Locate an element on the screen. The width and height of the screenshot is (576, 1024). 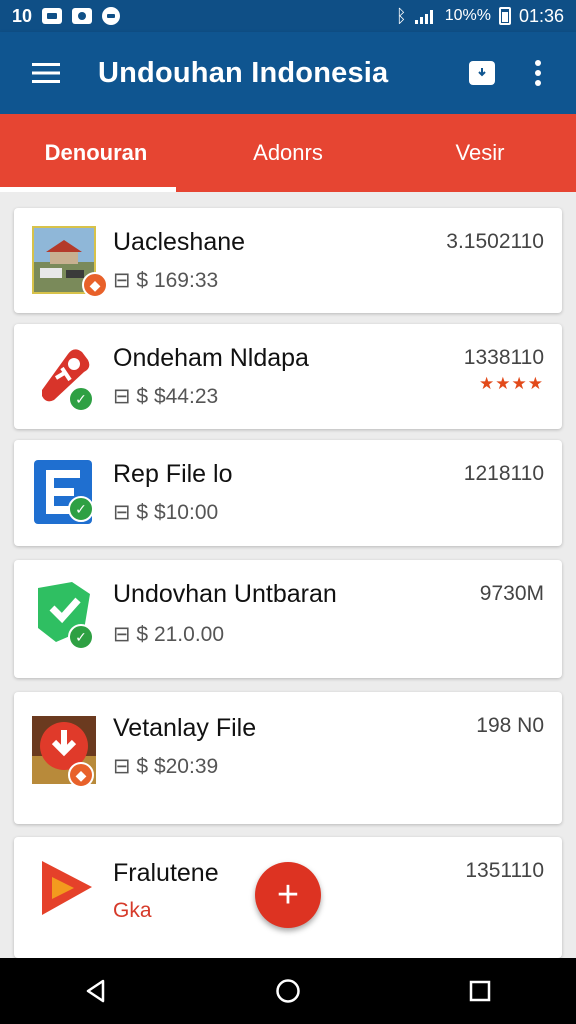
battery-percent: 10%% is located at coordinates (467, 15).